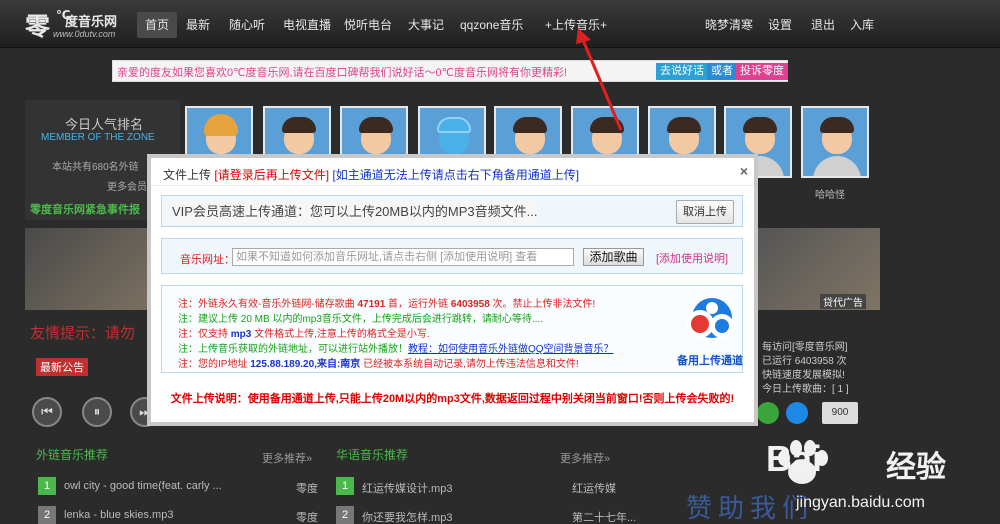 This screenshot has width=1000, height=524. Describe the element at coordinates (87, 269) in the screenshot. I see `left-banner-image` at that location.